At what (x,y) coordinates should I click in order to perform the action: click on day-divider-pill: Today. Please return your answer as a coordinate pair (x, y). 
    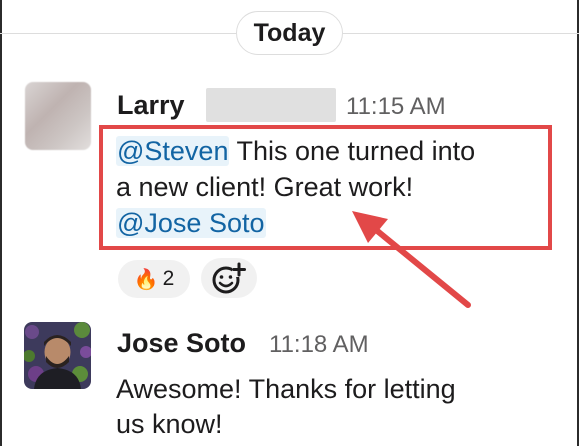
    Looking at the image, I should click on (289, 33).